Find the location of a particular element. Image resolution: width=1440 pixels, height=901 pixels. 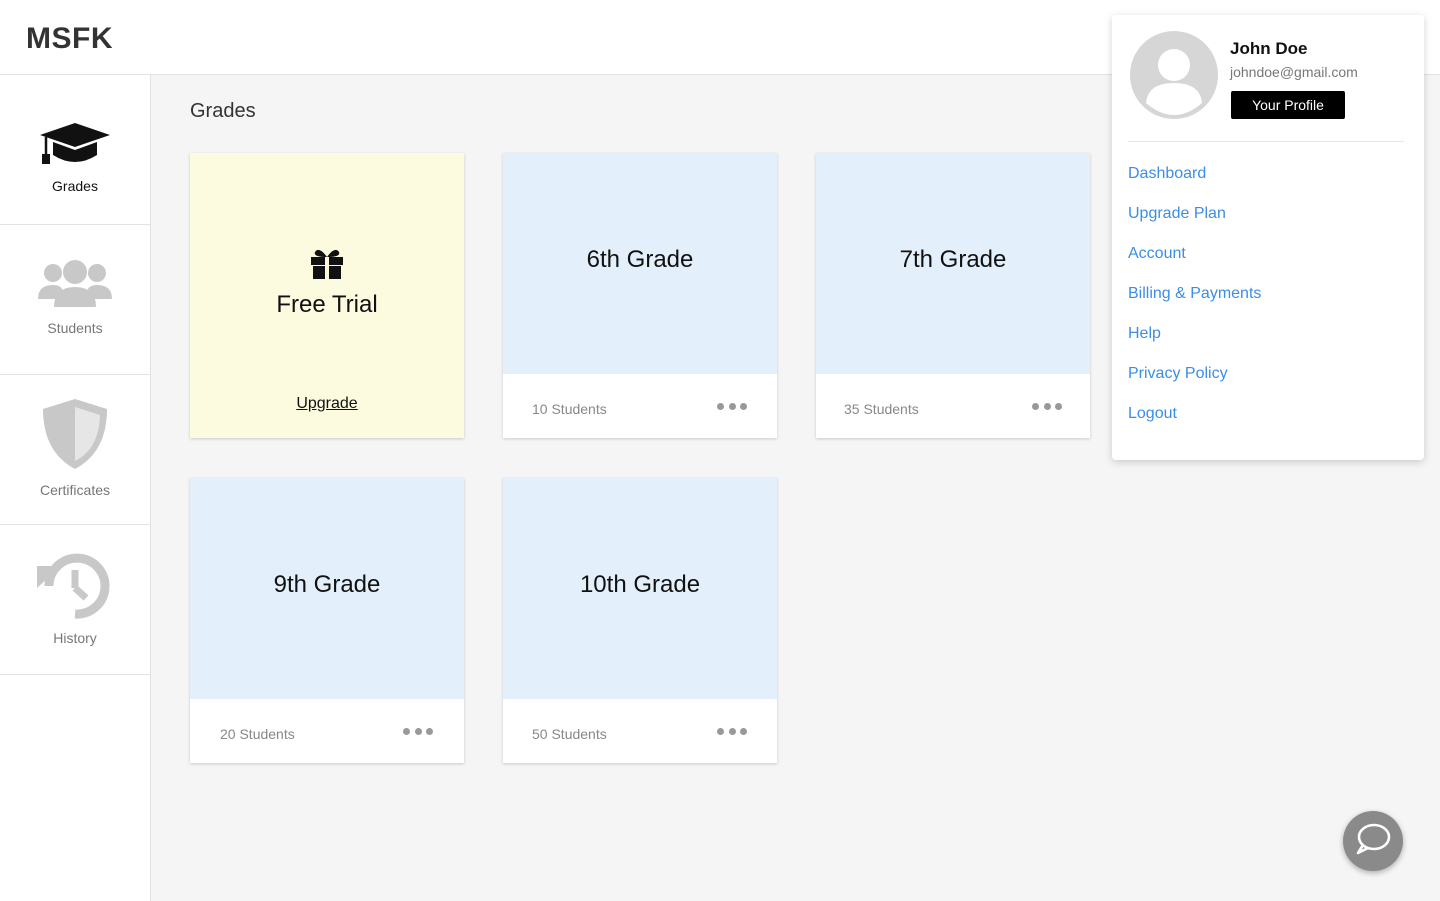

sidebar-item-history: History is located at coordinates (75, 600).